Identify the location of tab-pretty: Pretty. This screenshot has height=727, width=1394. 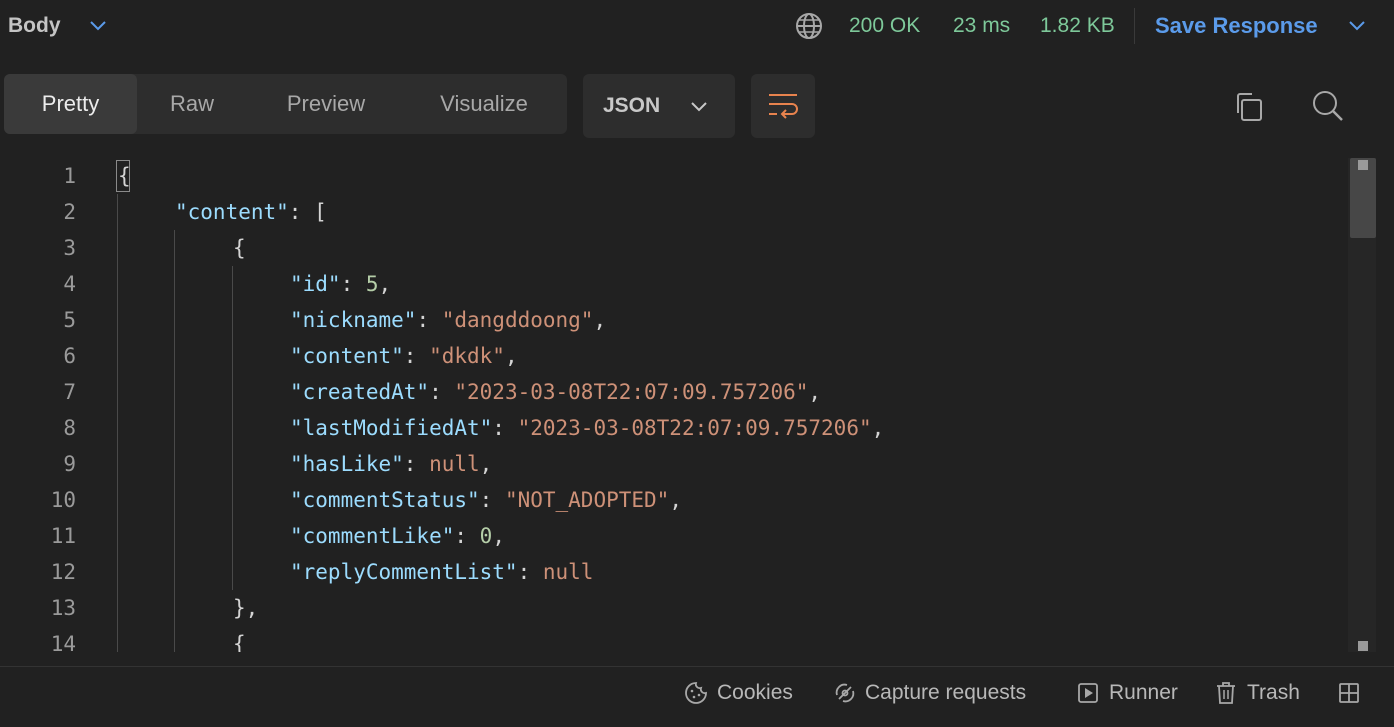
(70, 104).